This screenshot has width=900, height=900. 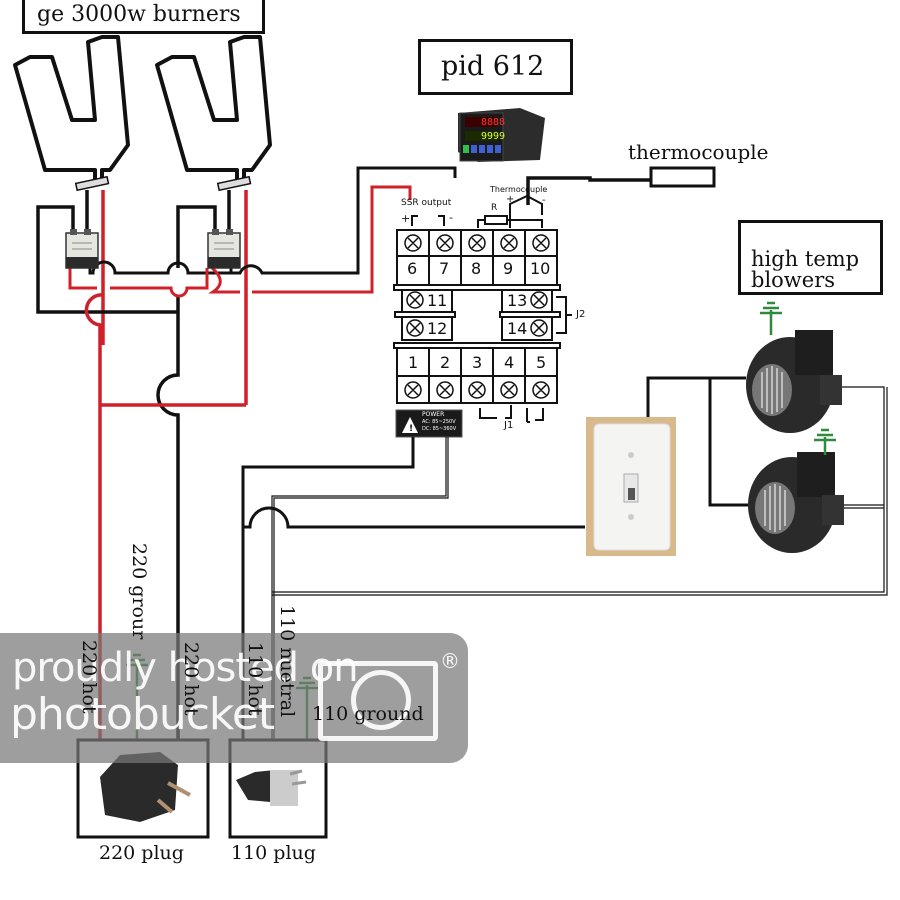 I want to click on ssr-relay-right, so click(x=224, y=249).